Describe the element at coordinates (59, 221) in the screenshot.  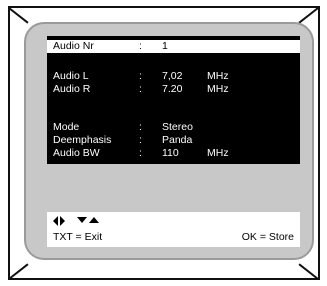
I see `left-right-arrows-icon` at that location.